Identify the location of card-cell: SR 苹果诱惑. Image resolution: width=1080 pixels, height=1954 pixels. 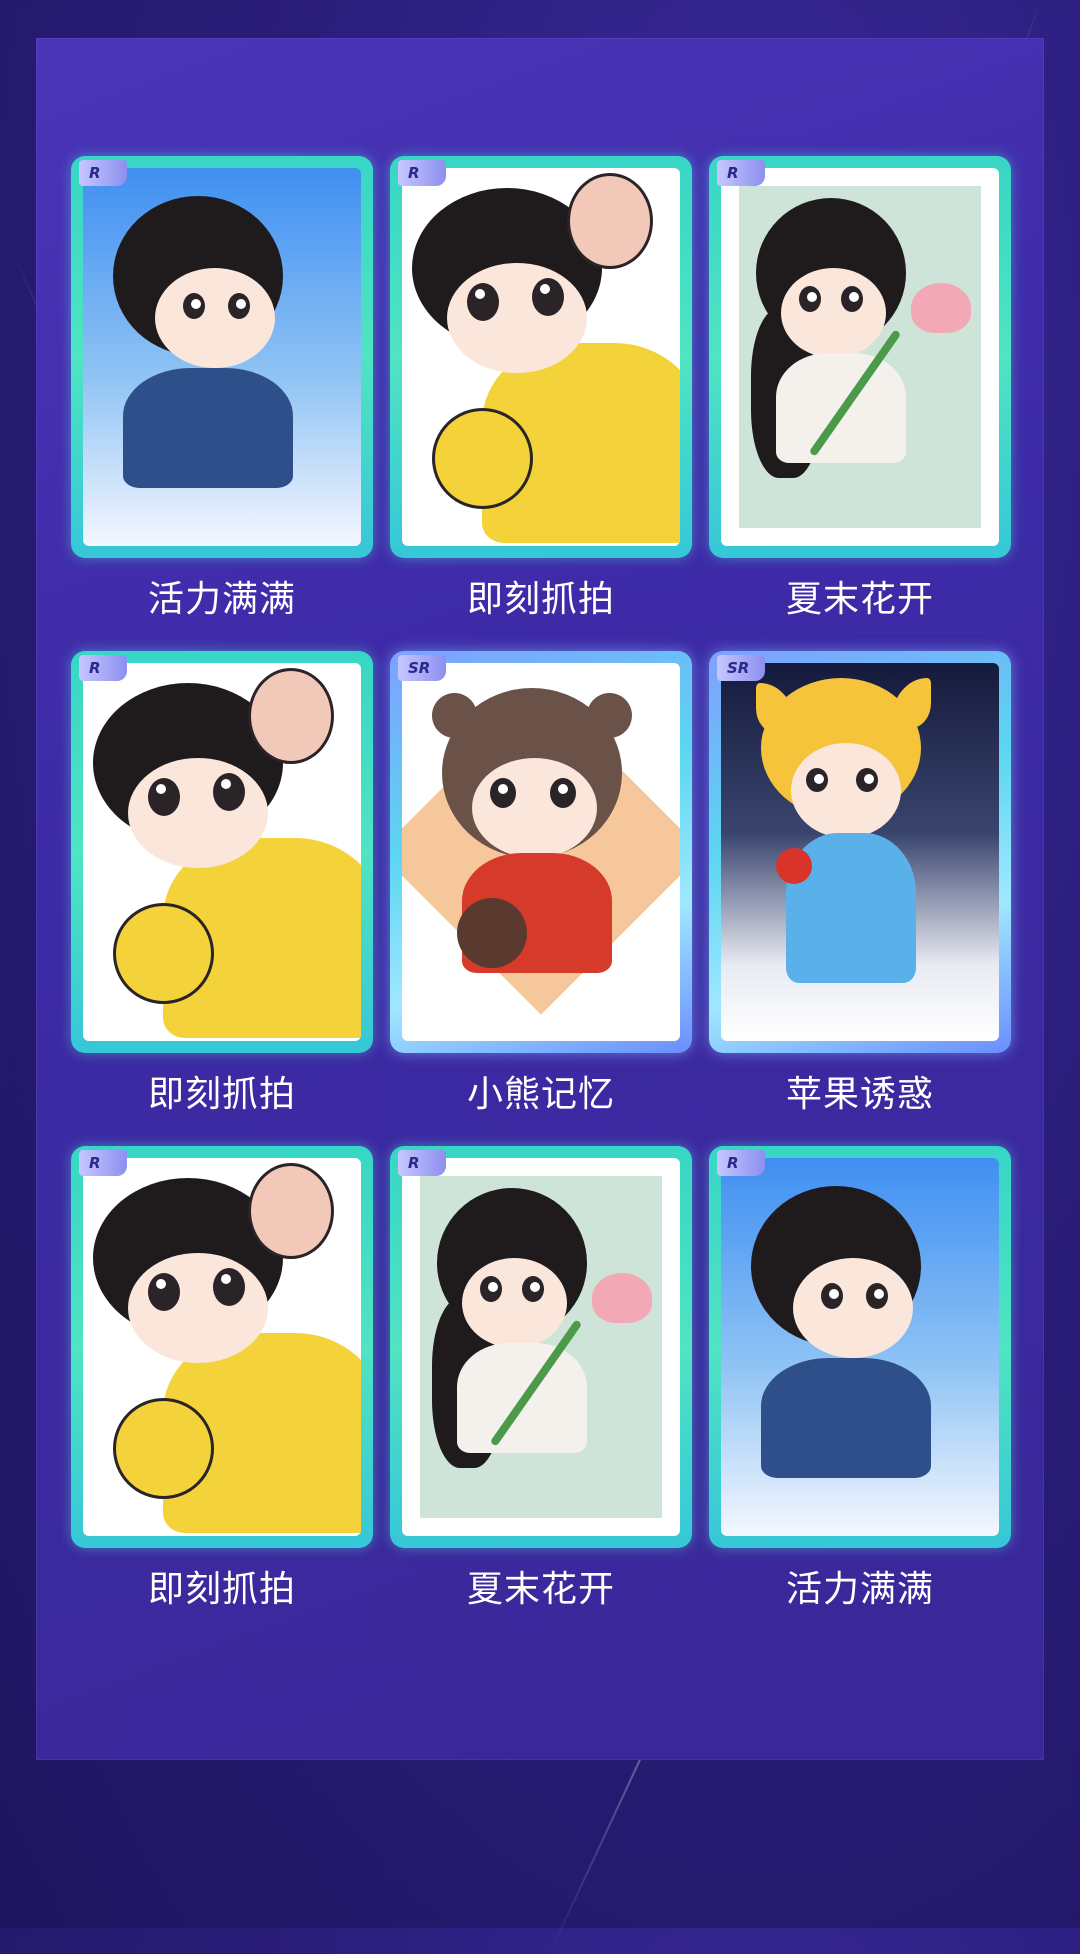
(860, 886).